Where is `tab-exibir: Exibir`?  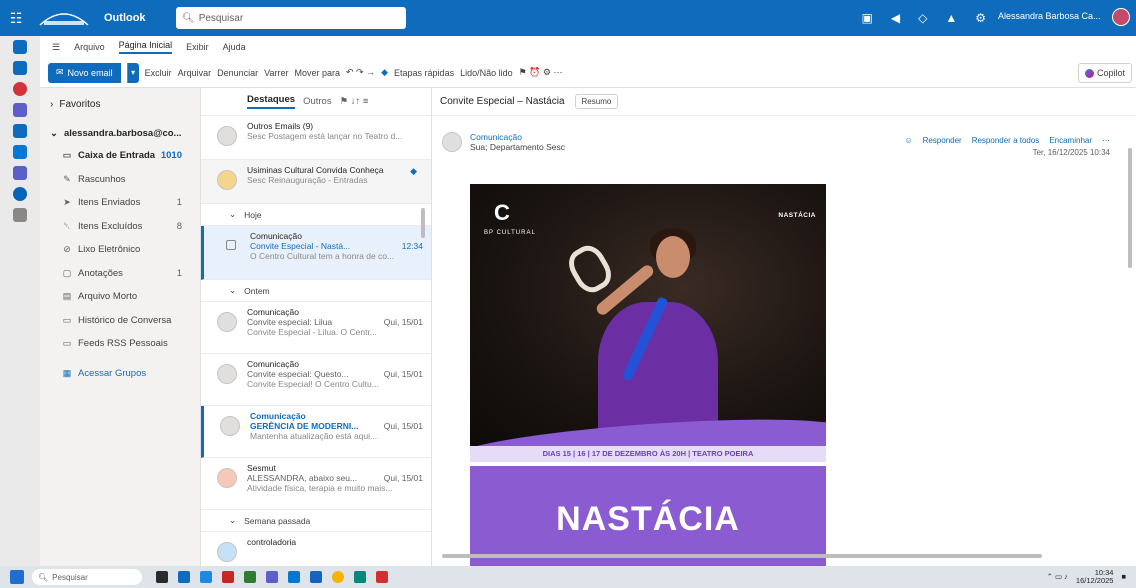
tab-exibir: Exibir is located at coordinates (197, 47).